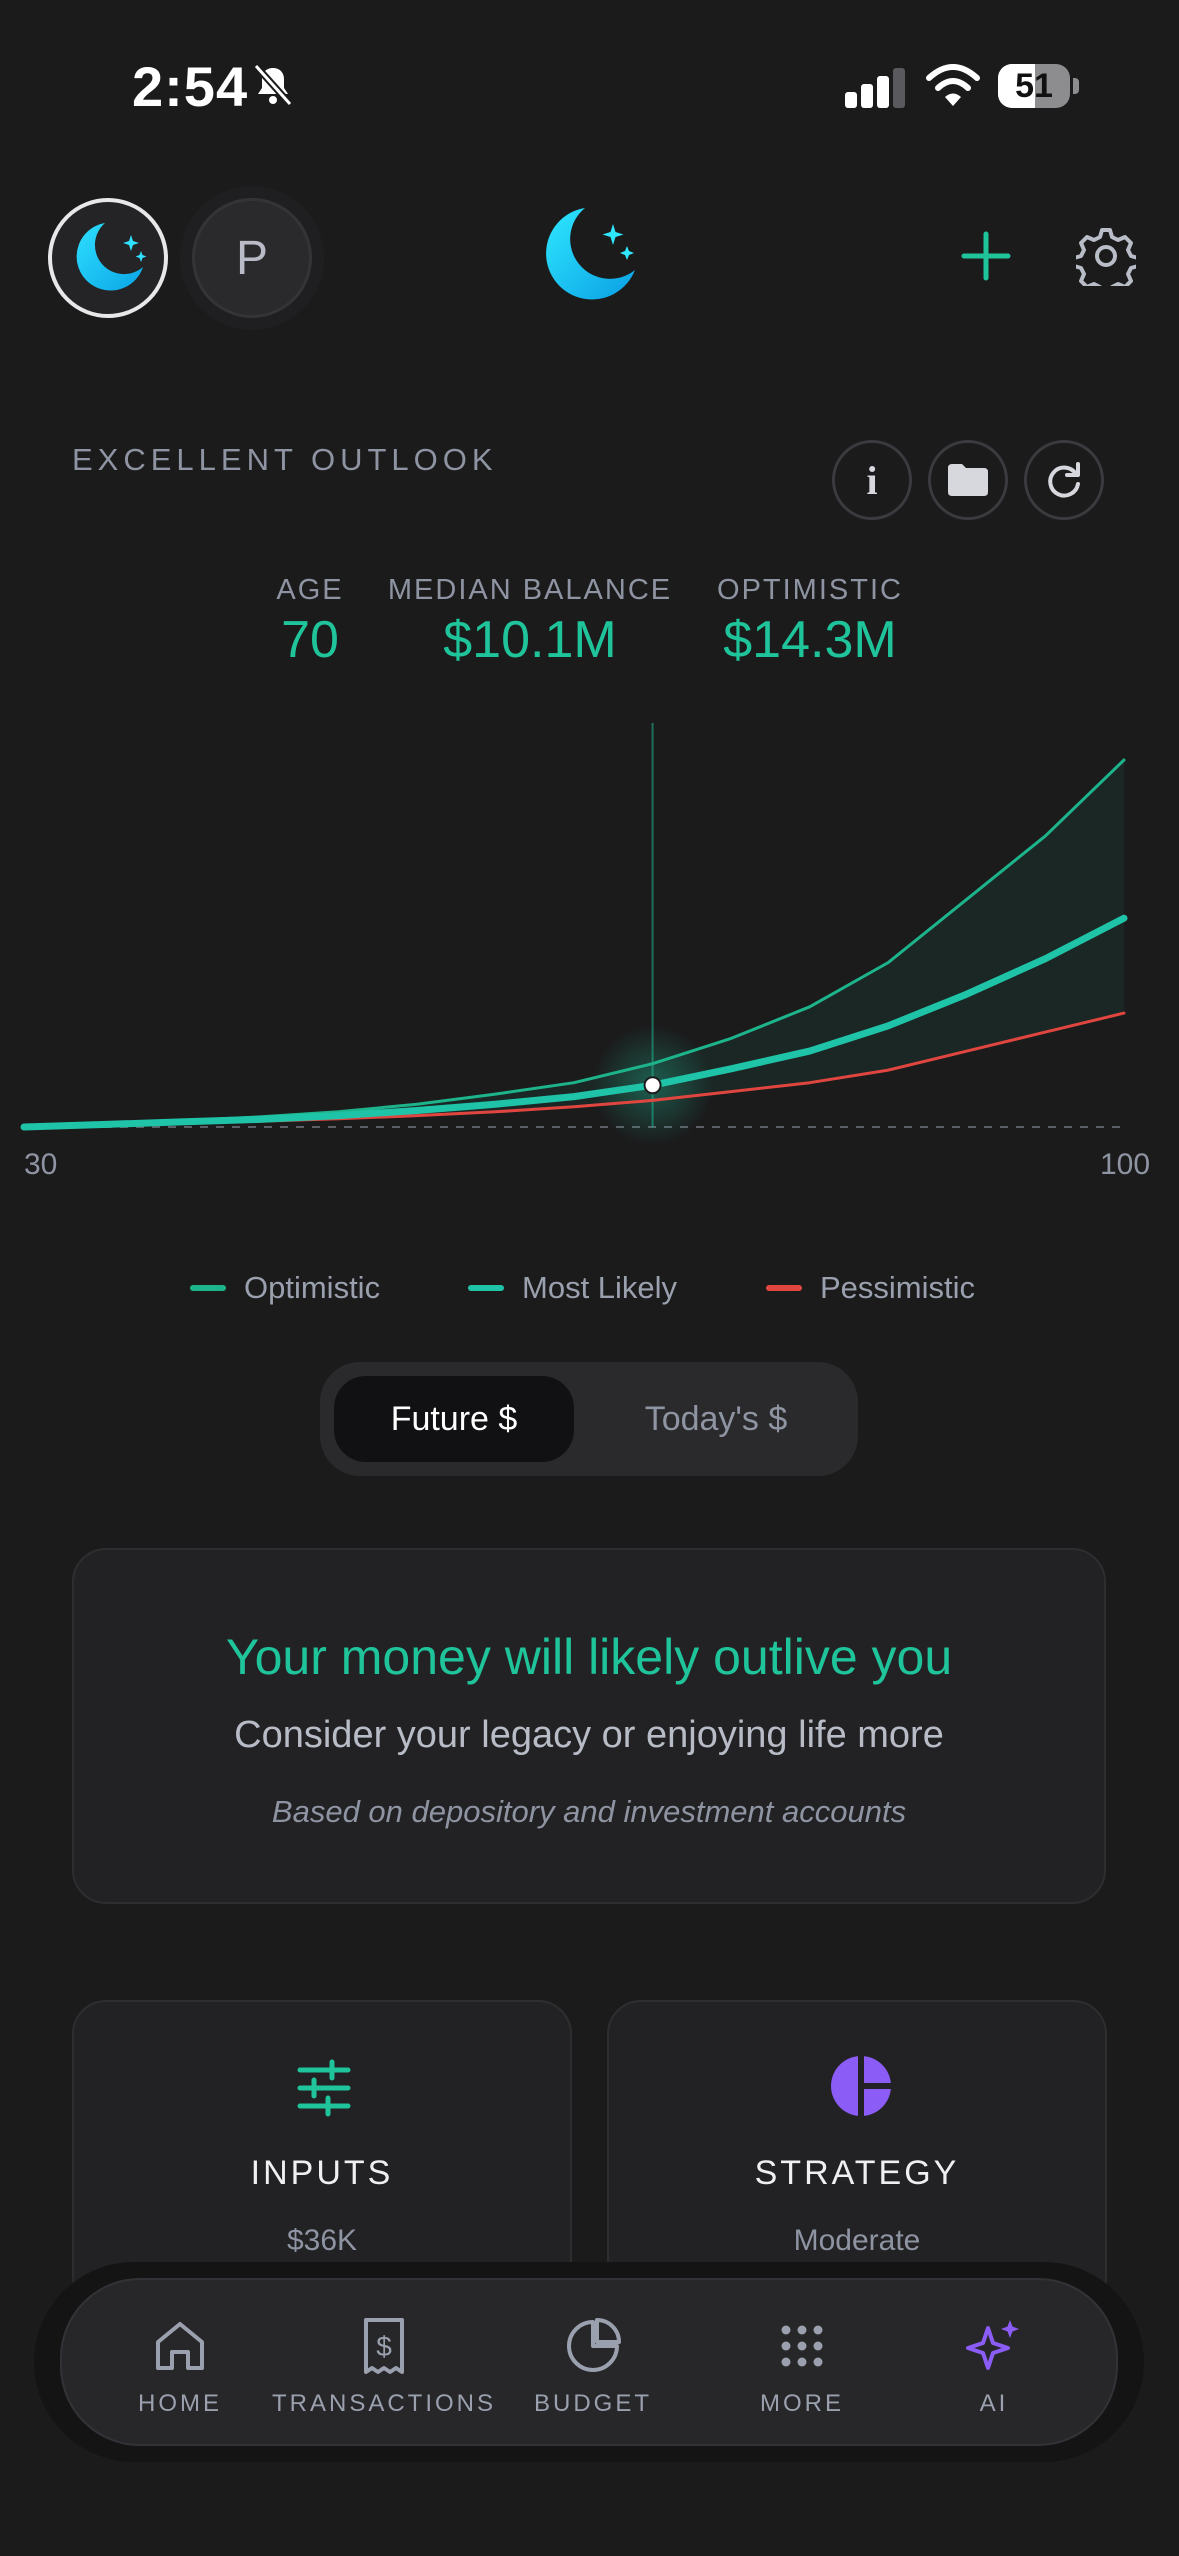  I want to click on inputs-value: $36K, so click(322, 2240).